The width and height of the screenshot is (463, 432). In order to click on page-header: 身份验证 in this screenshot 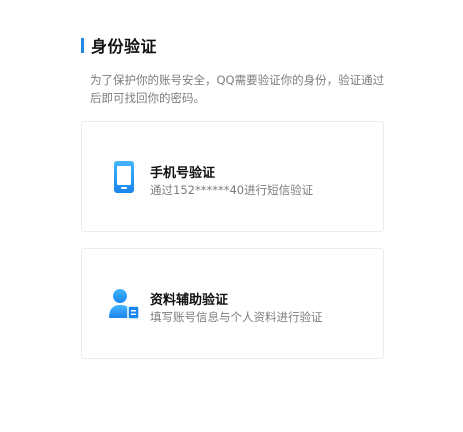, I will do `click(119, 45)`.